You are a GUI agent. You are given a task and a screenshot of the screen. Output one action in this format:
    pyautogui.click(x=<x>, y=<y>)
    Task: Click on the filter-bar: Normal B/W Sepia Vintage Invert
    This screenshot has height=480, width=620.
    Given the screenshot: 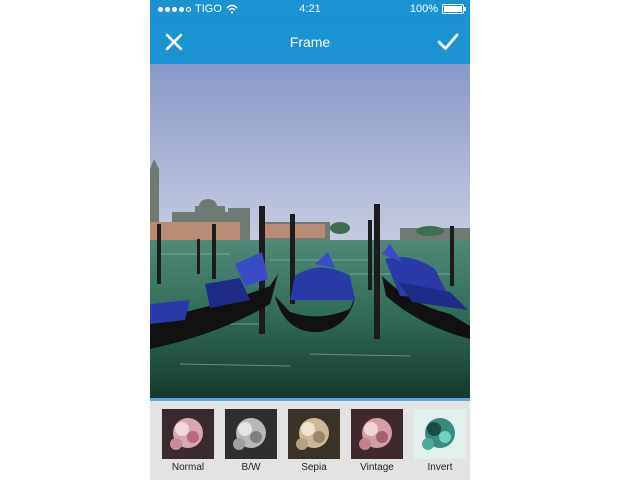 What is the action you would take?
    pyautogui.click(x=310, y=439)
    